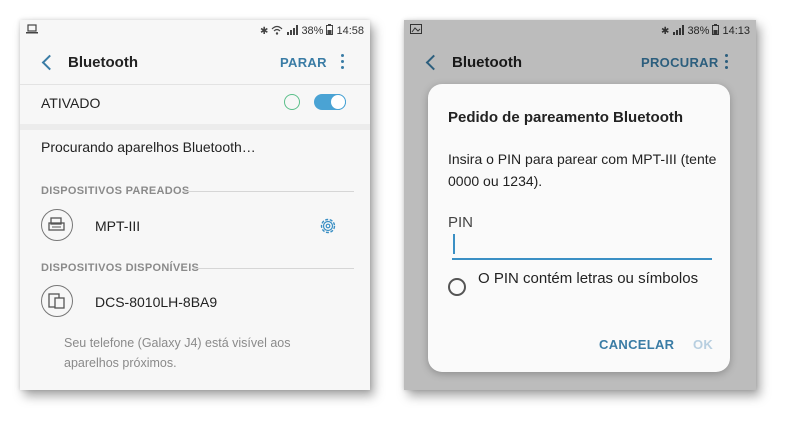 This screenshot has height=428, width=788. What do you see at coordinates (303, 62) in the screenshot?
I see `stop-button: PARAR` at bounding box center [303, 62].